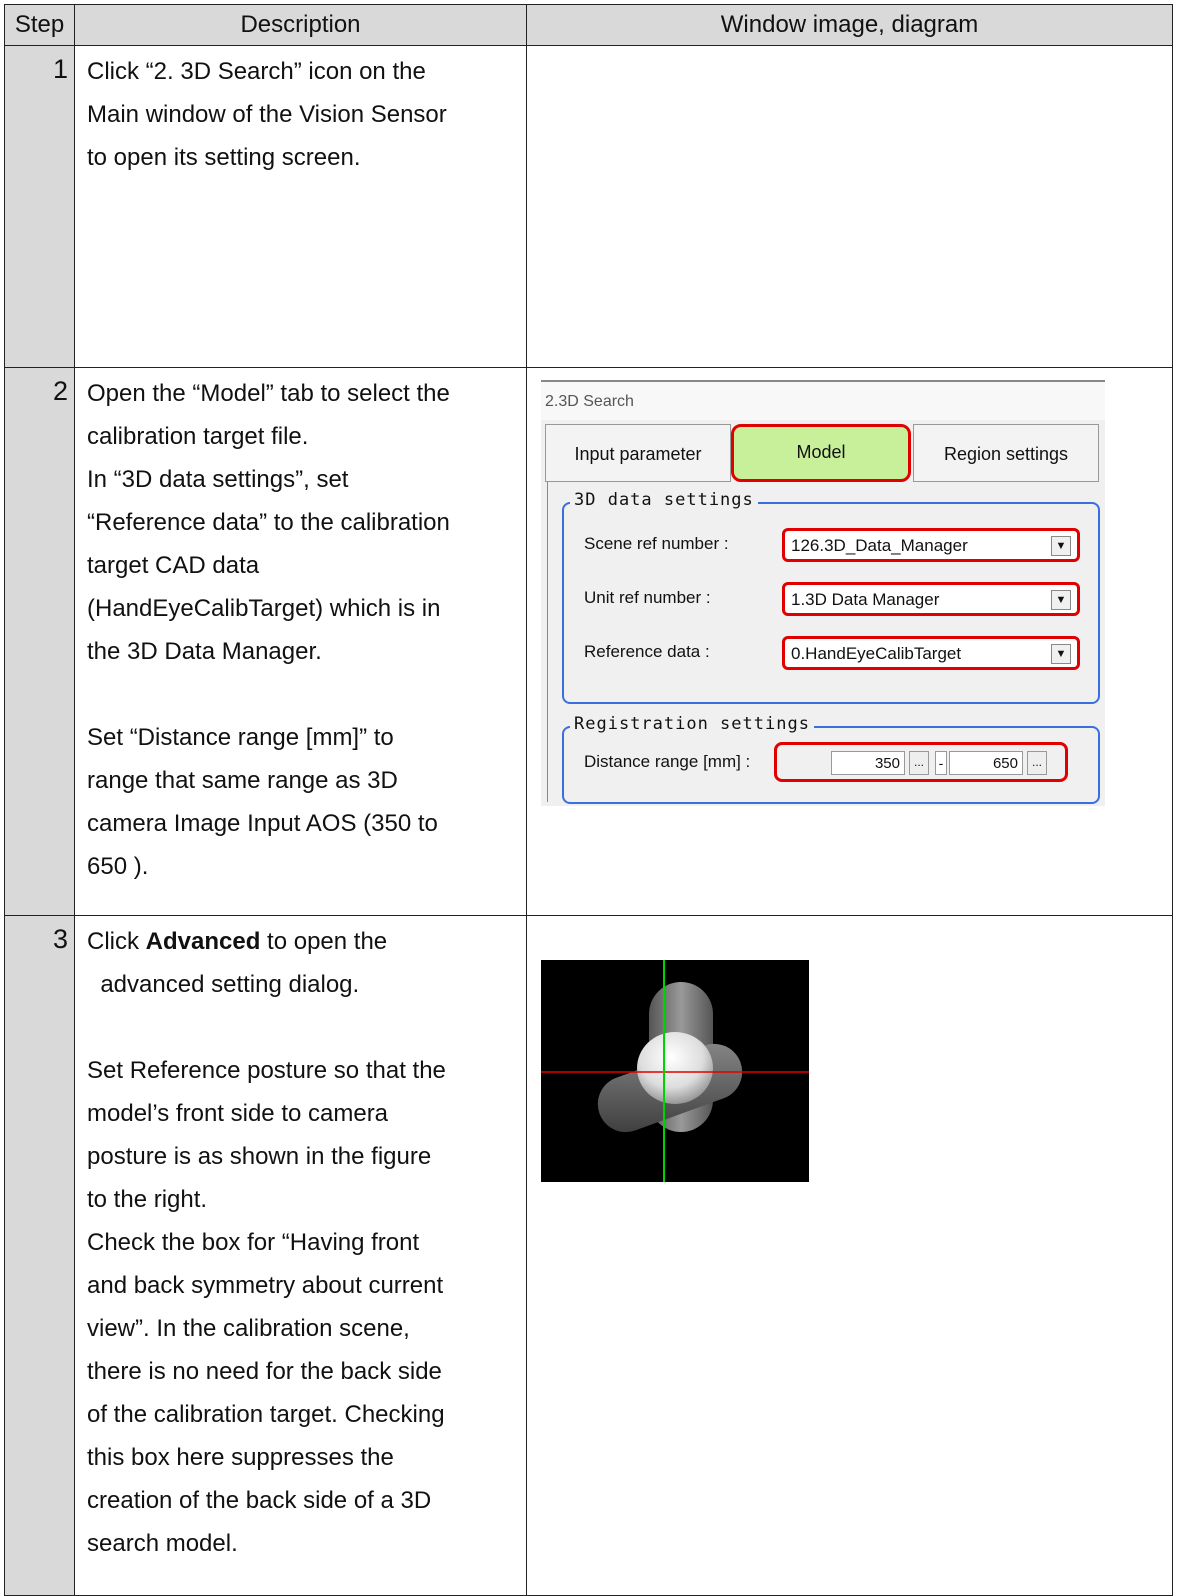 This screenshot has height=1596, width=1181. I want to click on scene-ref-select: 126.3D_Data_Manager ▼, so click(931, 545).